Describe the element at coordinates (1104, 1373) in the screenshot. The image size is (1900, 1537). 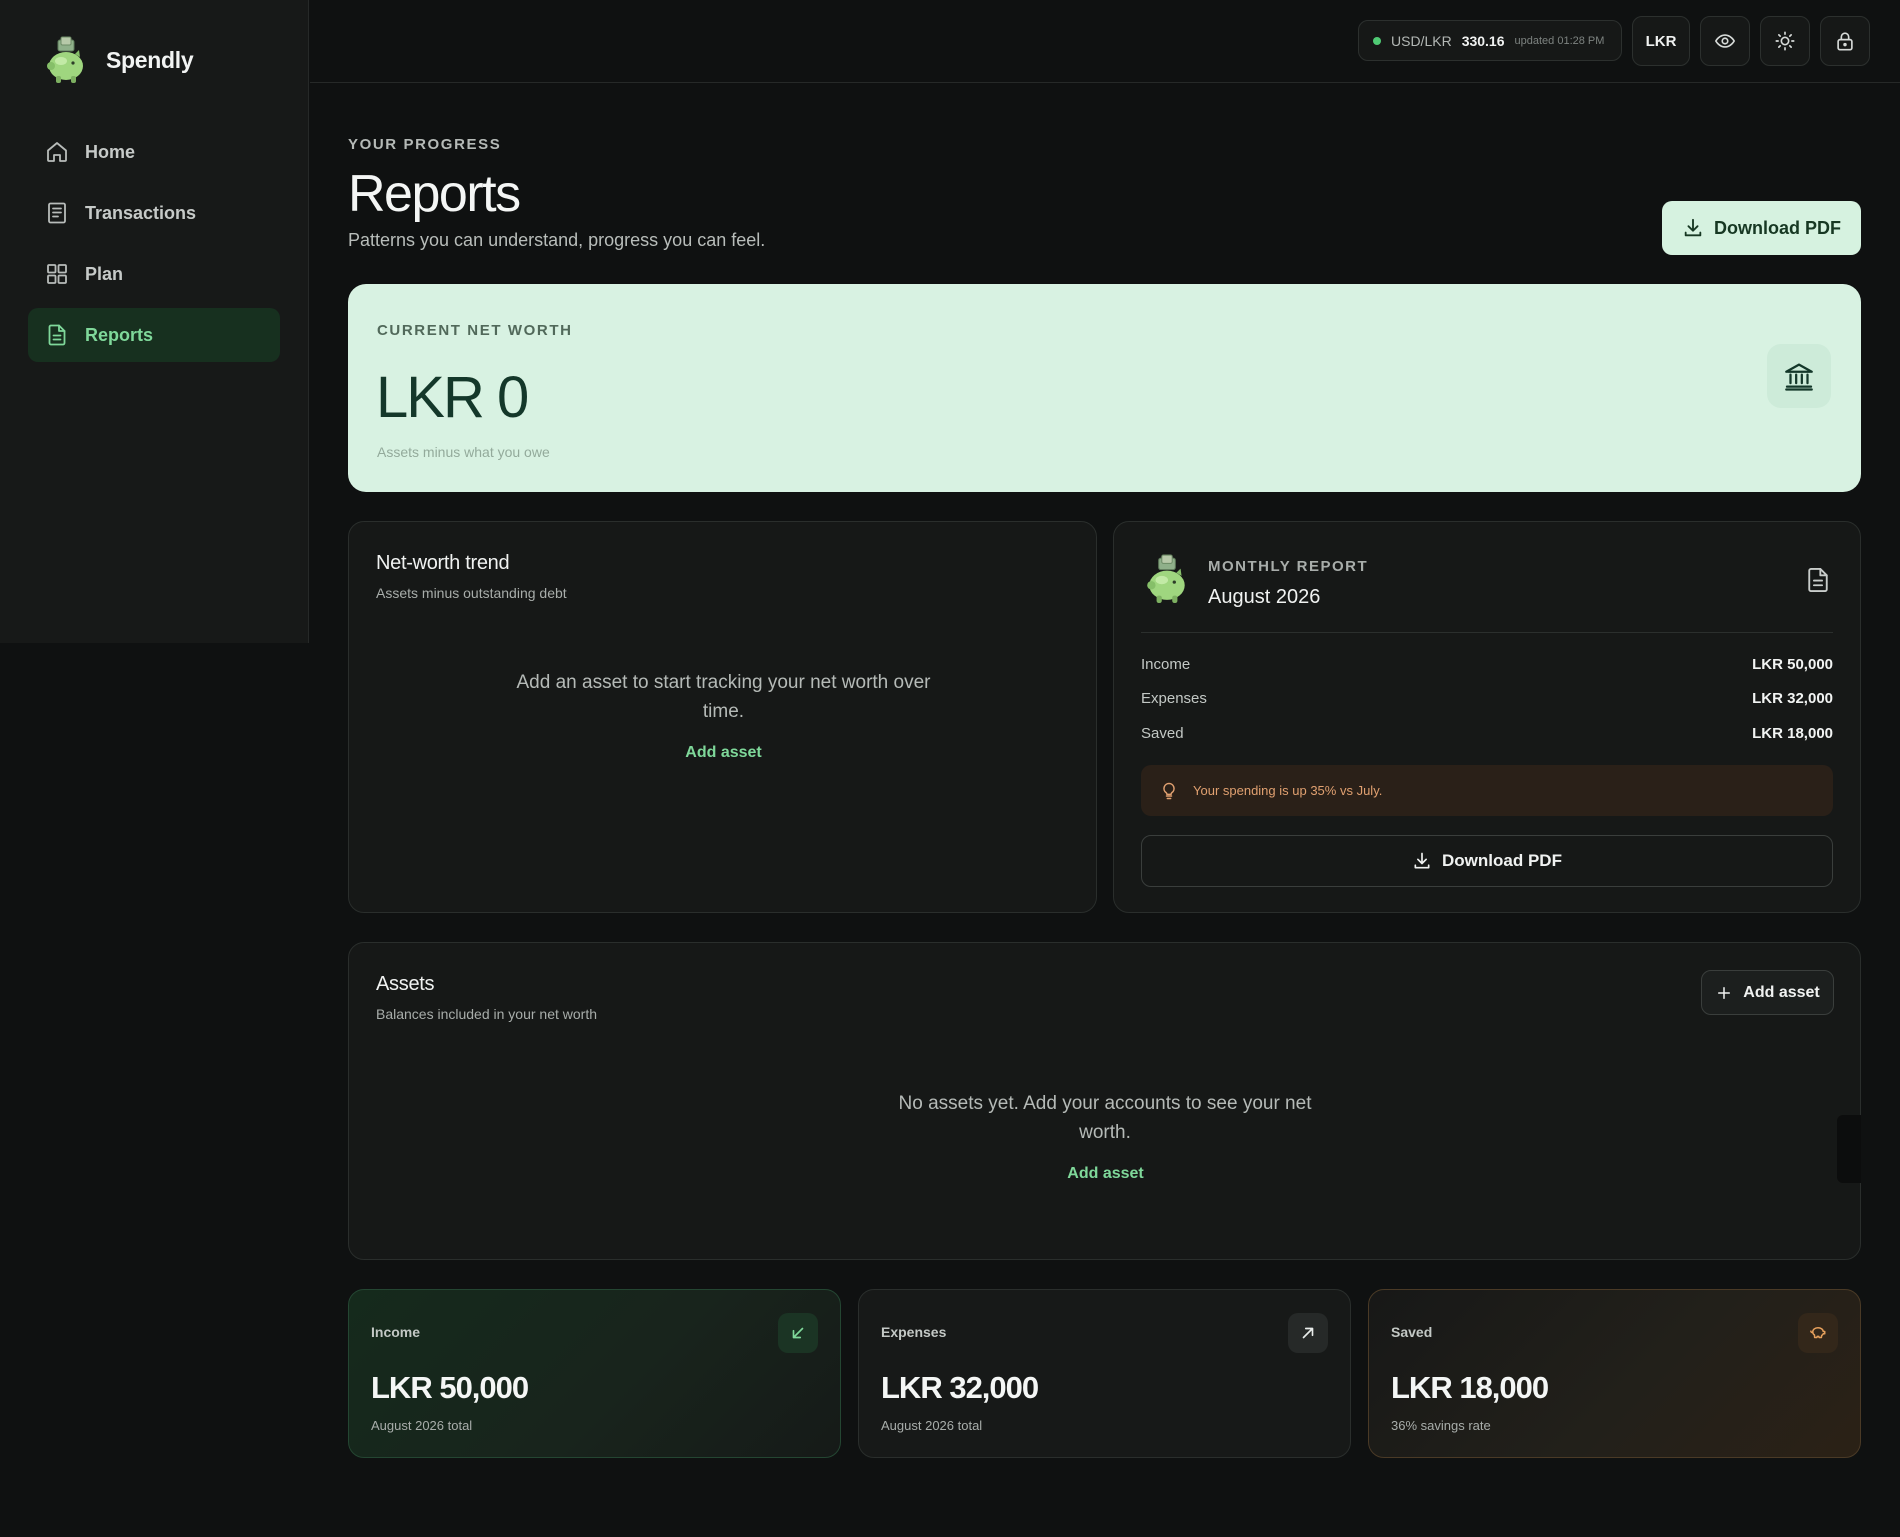
I see `expenses-stat-card: Expenses LKR 32,000 August 2026 total` at that location.